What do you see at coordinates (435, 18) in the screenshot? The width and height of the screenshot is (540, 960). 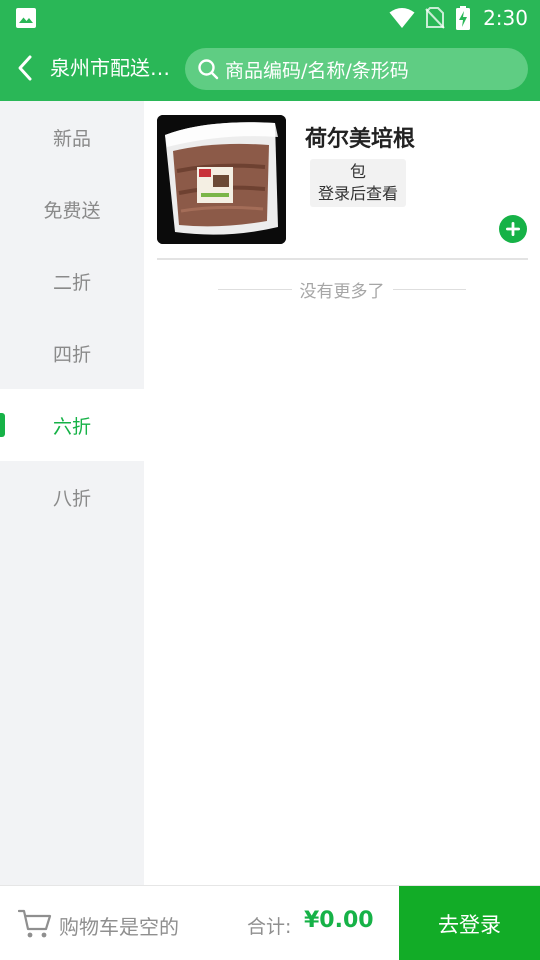 I see `no-sim-icon` at bounding box center [435, 18].